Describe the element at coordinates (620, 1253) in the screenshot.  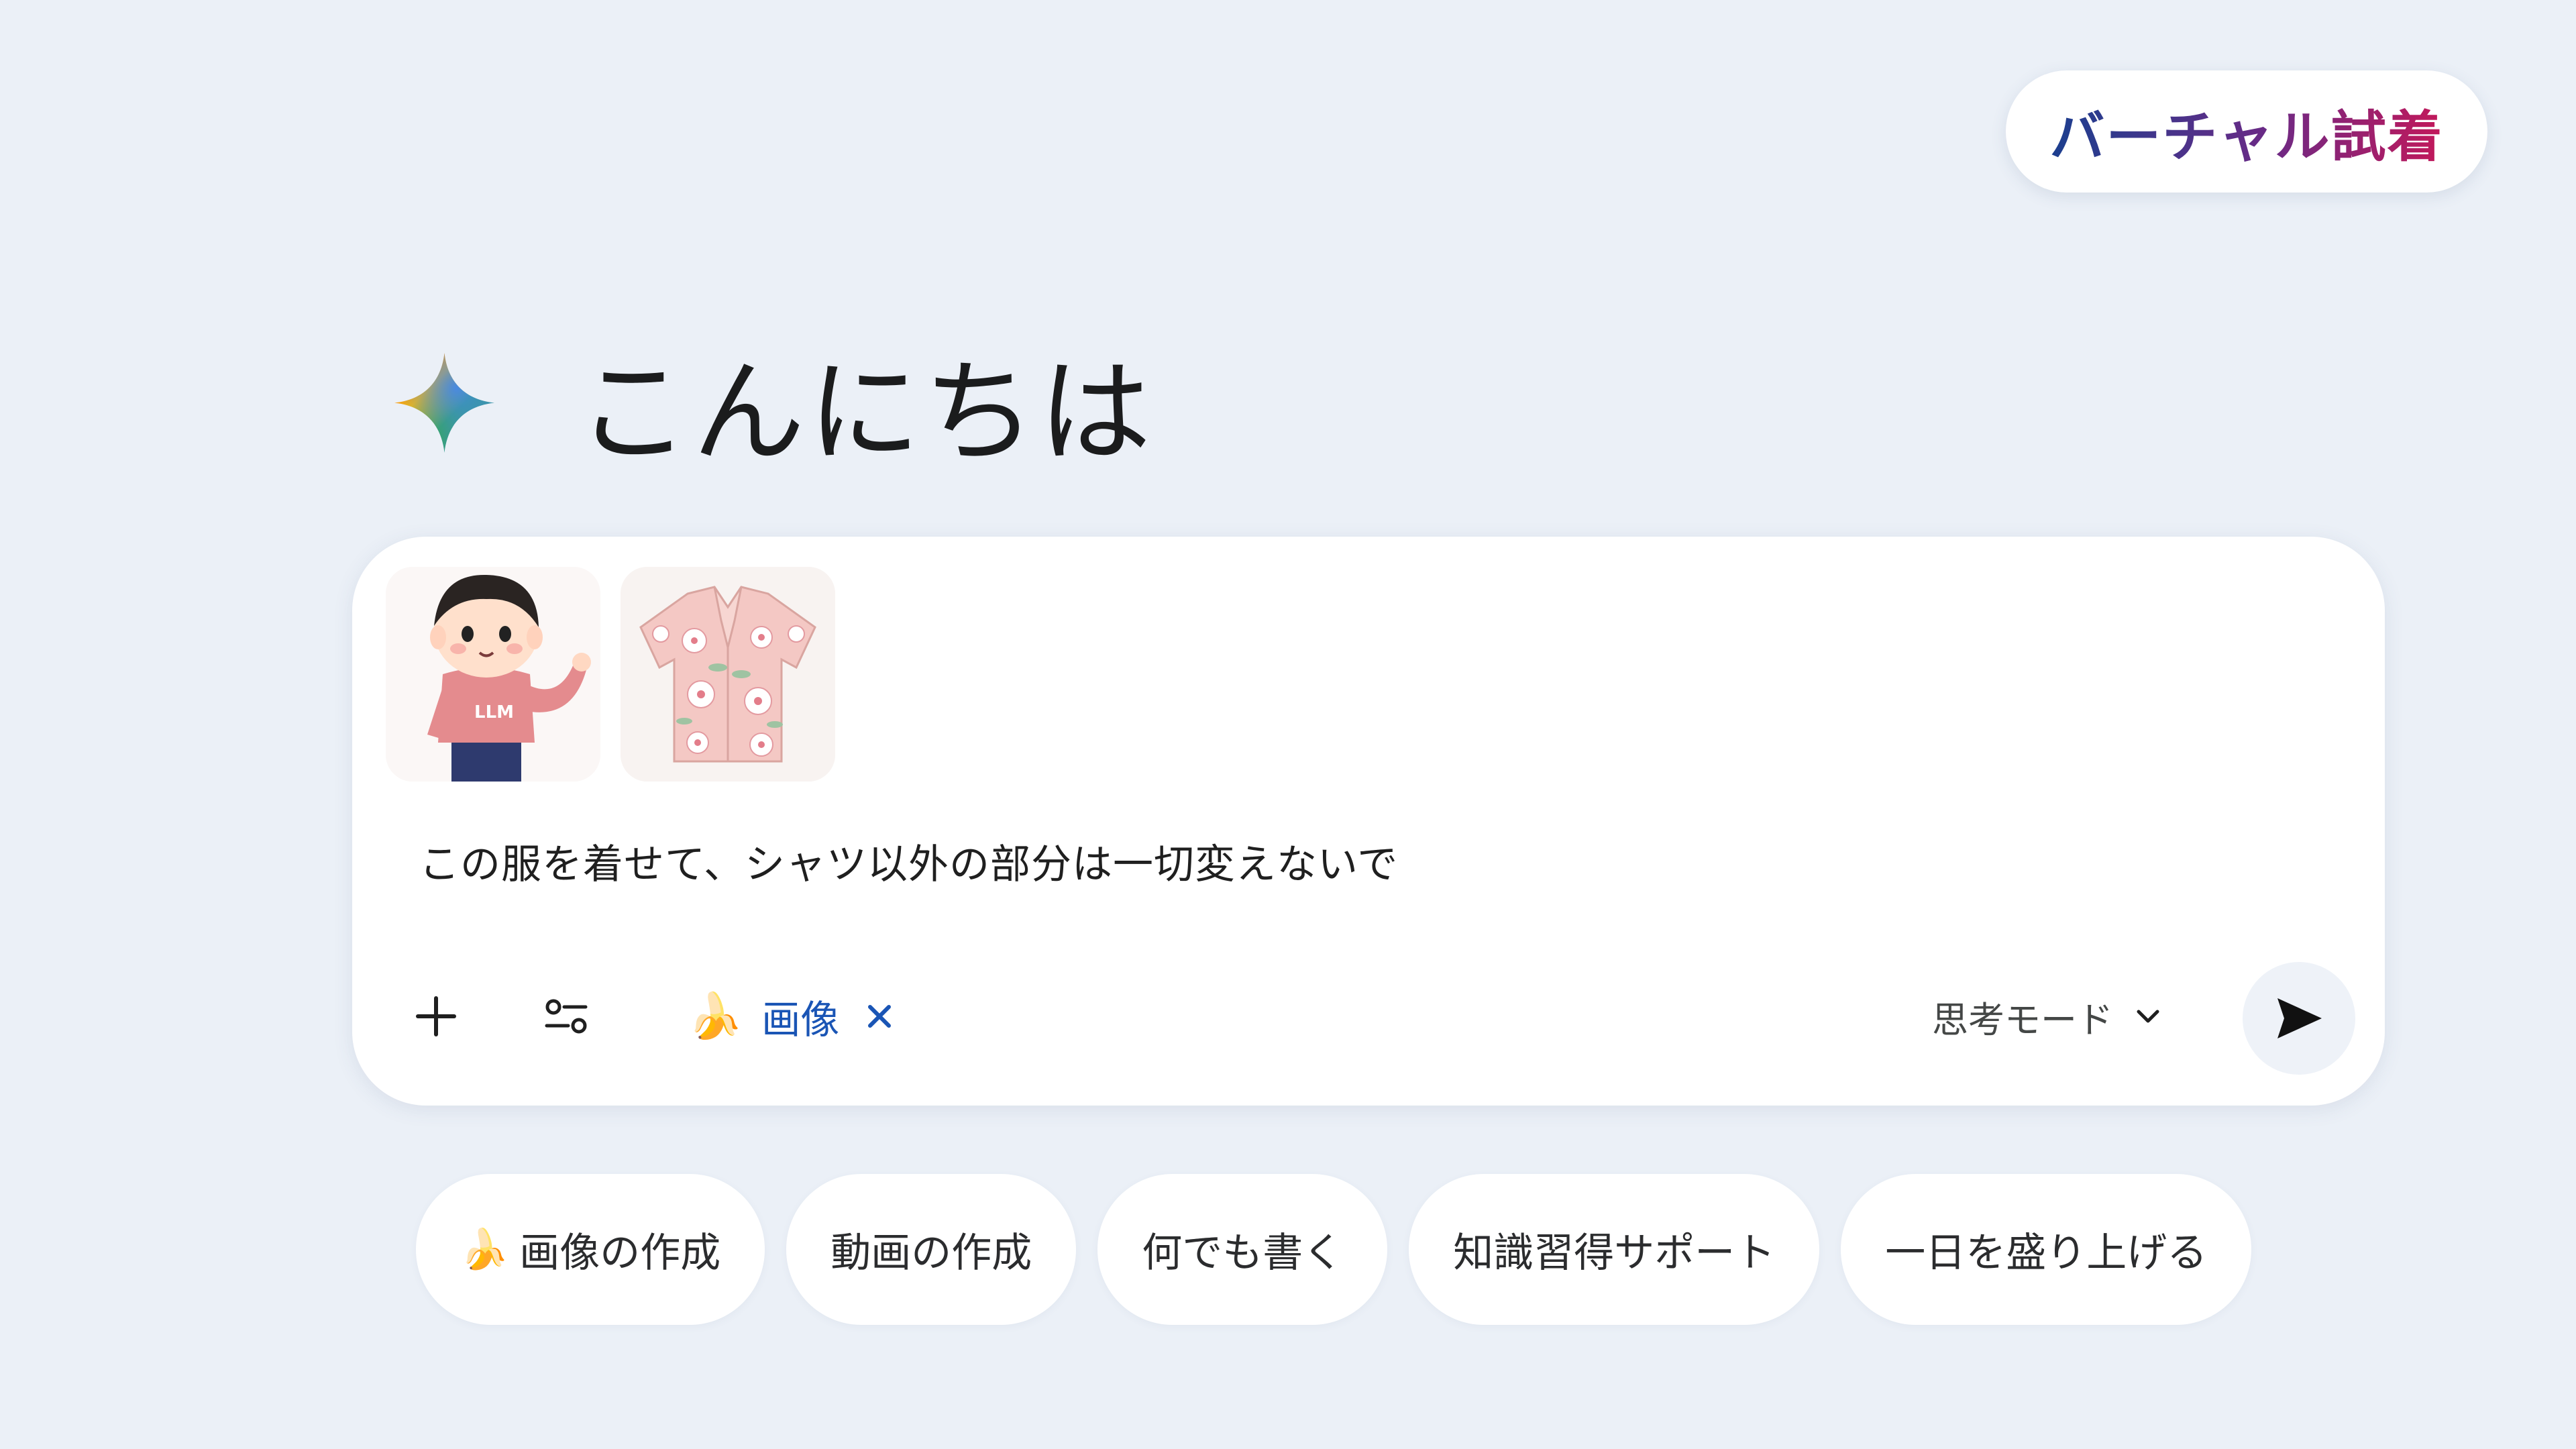
I see `suggestion-label: 画像の作成` at that location.